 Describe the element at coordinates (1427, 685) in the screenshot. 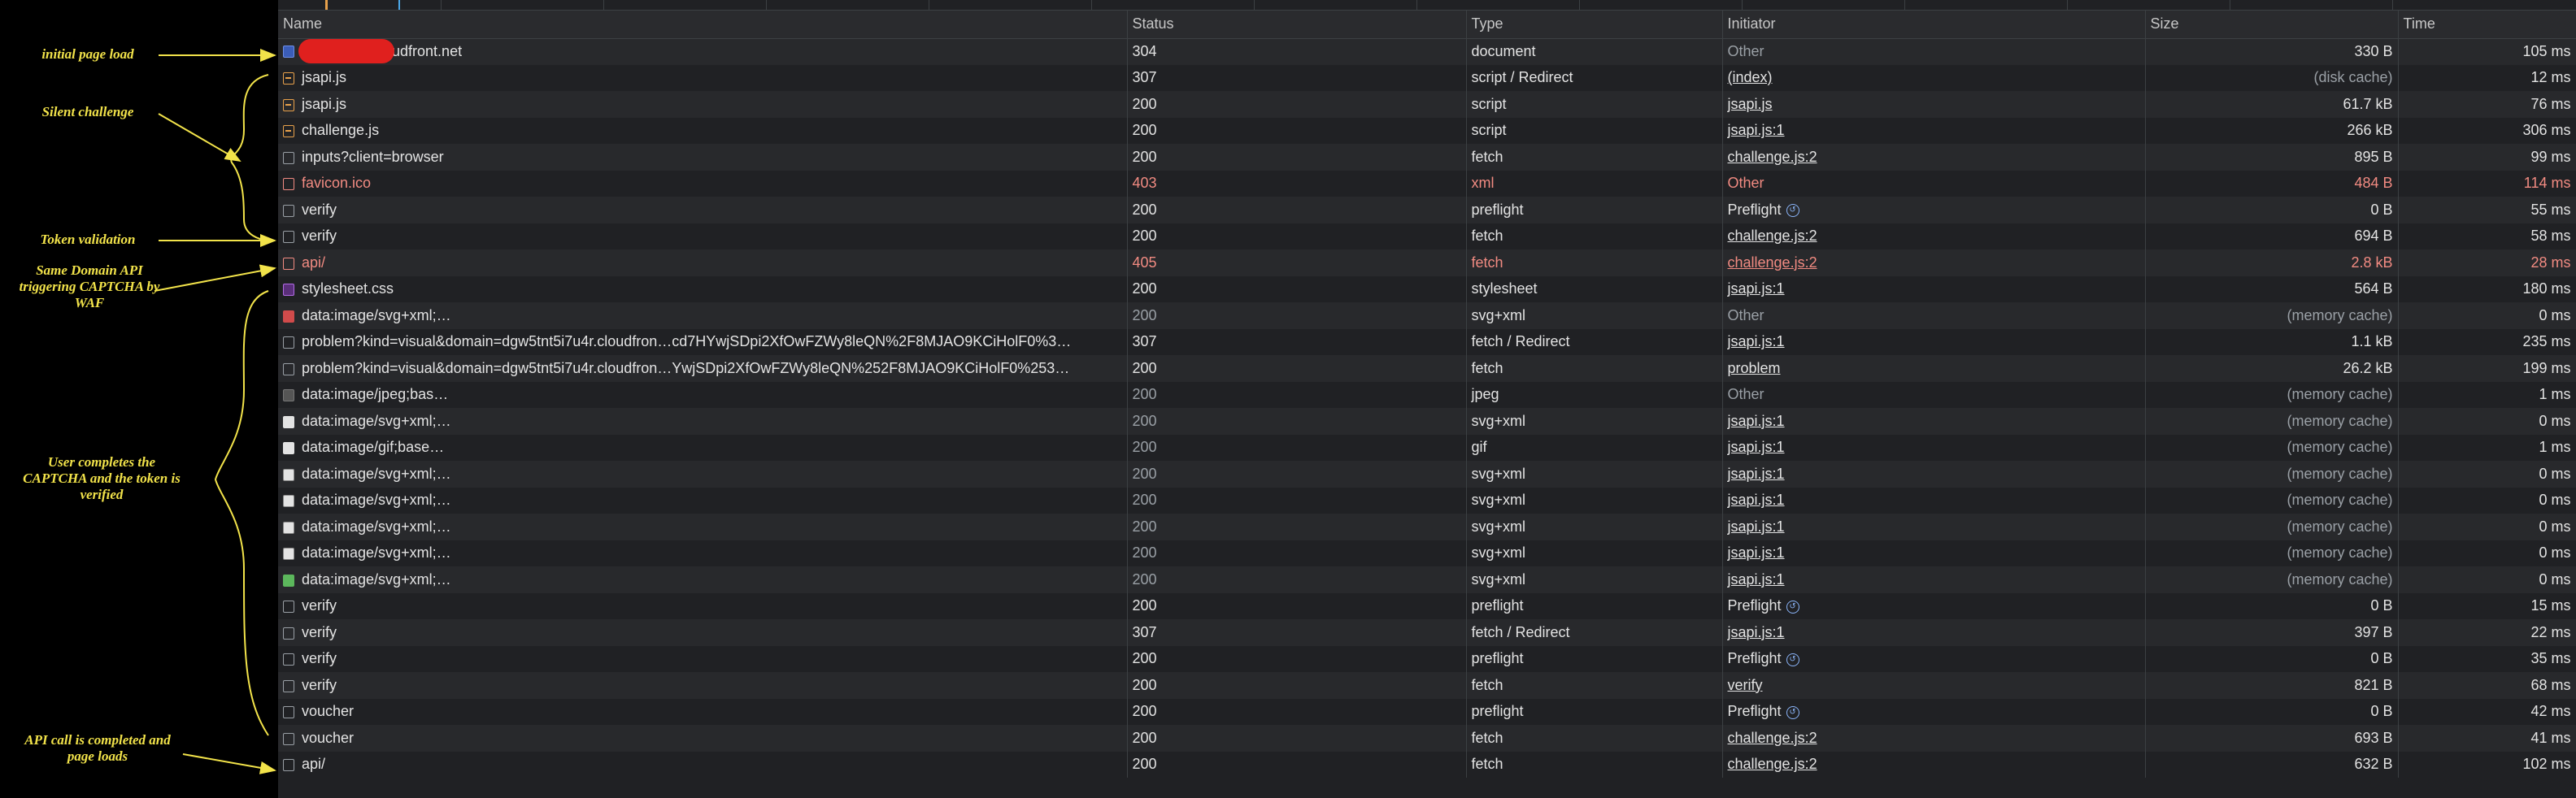

I see `table-row: verify 200 fetch verify 821 B 68 ms` at that location.